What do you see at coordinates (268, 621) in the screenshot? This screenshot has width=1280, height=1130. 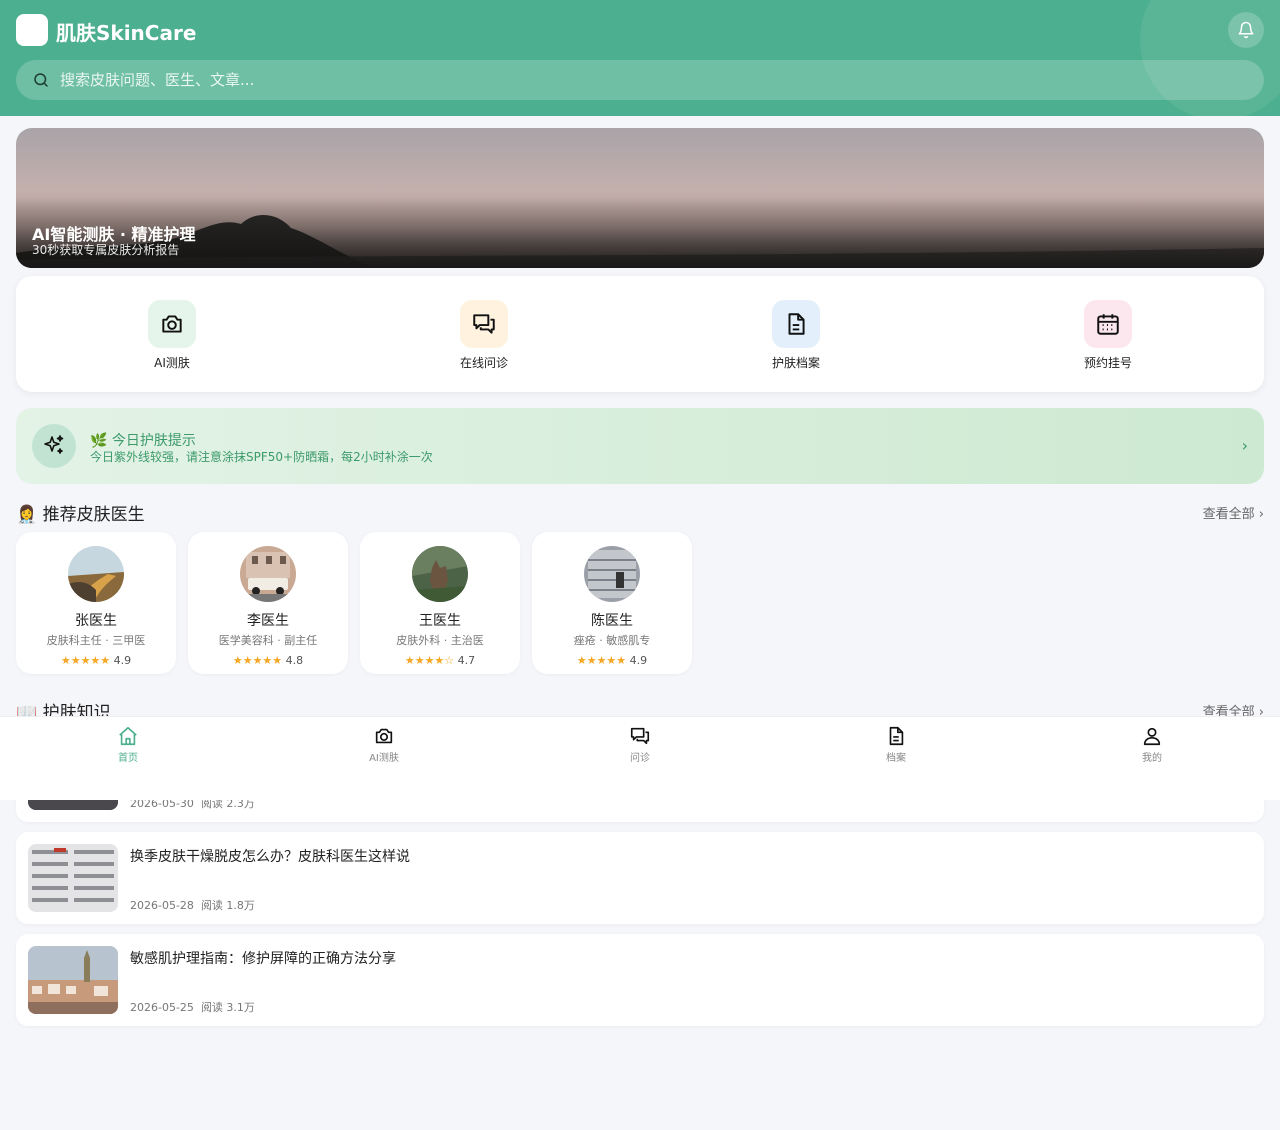 I see `doctor-name: 李医生` at bounding box center [268, 621].